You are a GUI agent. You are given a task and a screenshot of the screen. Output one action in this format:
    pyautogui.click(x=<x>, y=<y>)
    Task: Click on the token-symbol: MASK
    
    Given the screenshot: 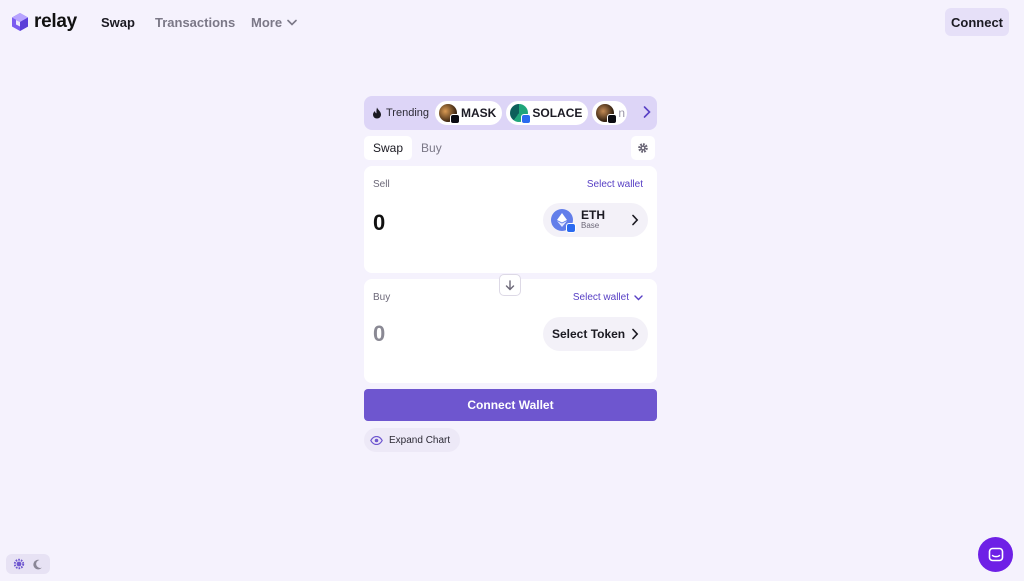 What is the action you would take?
    pyautogui.click(x=479, y=113)
    